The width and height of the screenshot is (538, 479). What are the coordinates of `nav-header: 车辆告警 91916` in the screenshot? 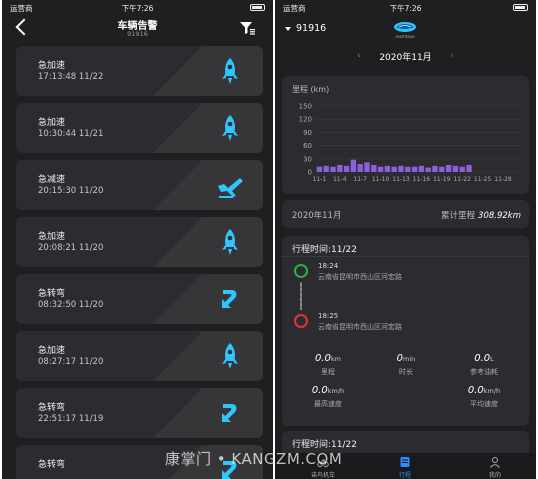 It's located at (137, 29).